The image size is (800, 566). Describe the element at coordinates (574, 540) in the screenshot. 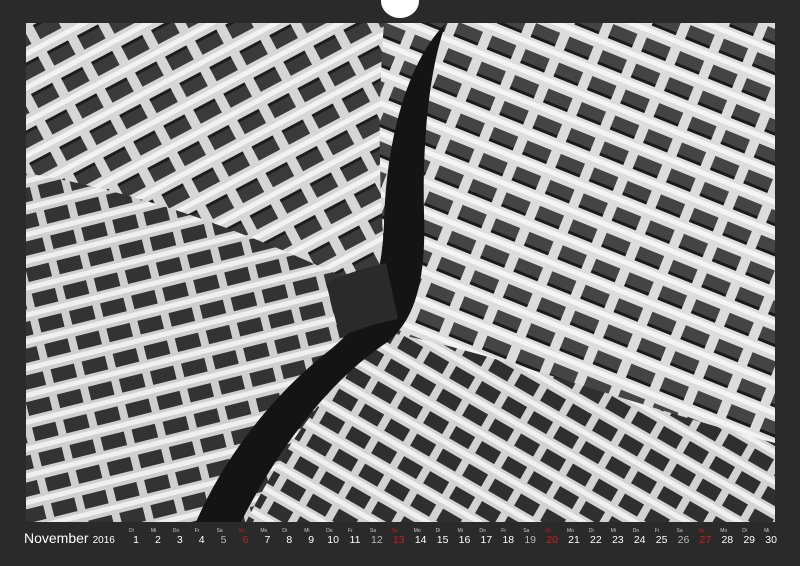

I see `day-number: 21` at that location.